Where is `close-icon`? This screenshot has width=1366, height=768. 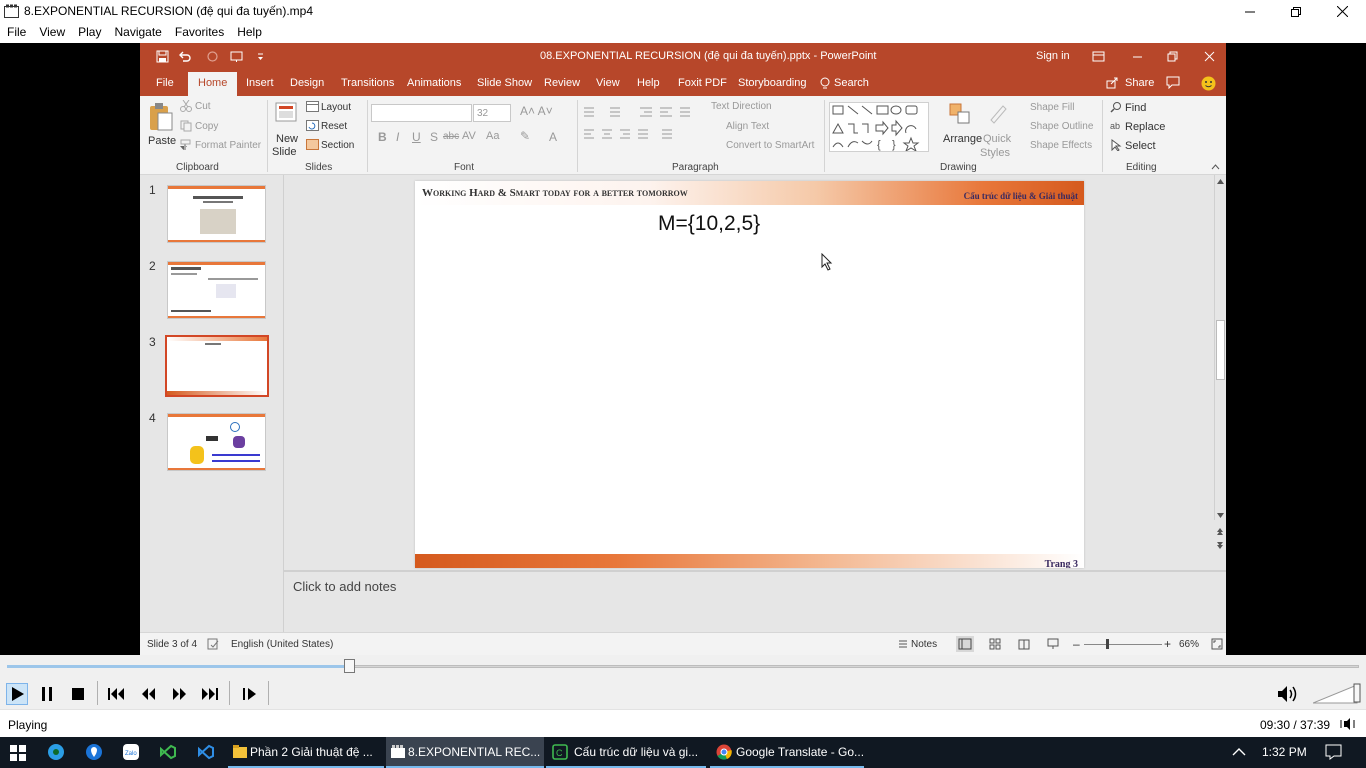 close-icon is located at coordinates (1342, 11).